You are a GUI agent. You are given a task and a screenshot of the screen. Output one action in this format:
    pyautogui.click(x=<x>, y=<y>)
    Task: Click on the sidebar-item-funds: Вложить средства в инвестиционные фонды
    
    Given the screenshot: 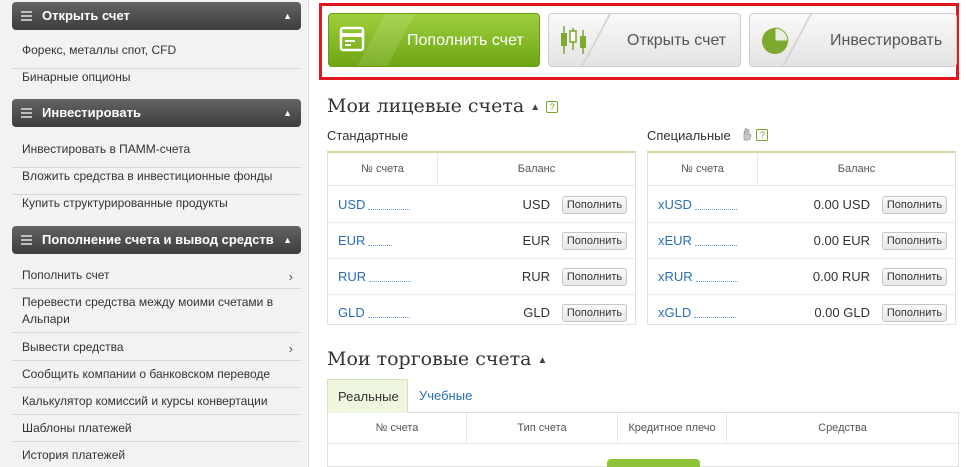 What is the action you would take?
    pyautogui.click(x=156, y=181)
    